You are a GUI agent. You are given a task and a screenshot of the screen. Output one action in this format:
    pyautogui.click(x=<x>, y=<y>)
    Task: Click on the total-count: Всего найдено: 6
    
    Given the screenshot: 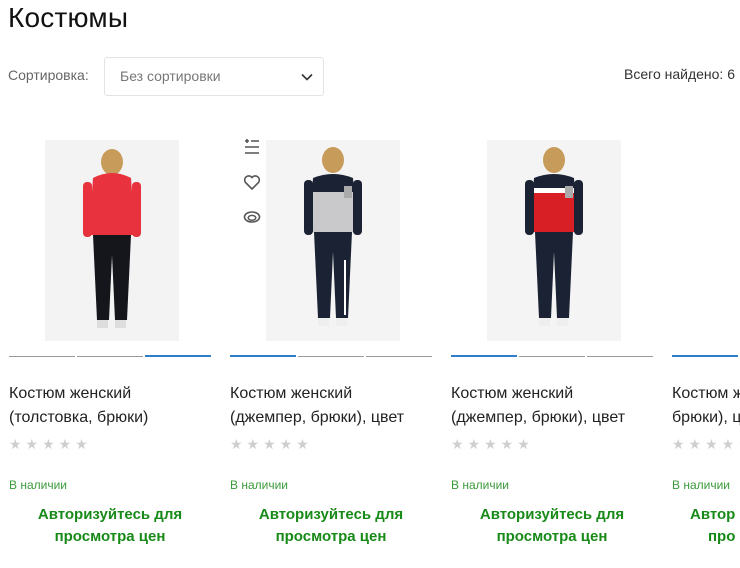 What is the action you would take?
    pyautogui.click(x=679, y=74)
    